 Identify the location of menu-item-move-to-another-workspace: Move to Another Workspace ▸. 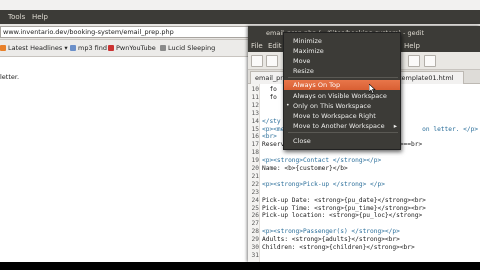
(342, 126).